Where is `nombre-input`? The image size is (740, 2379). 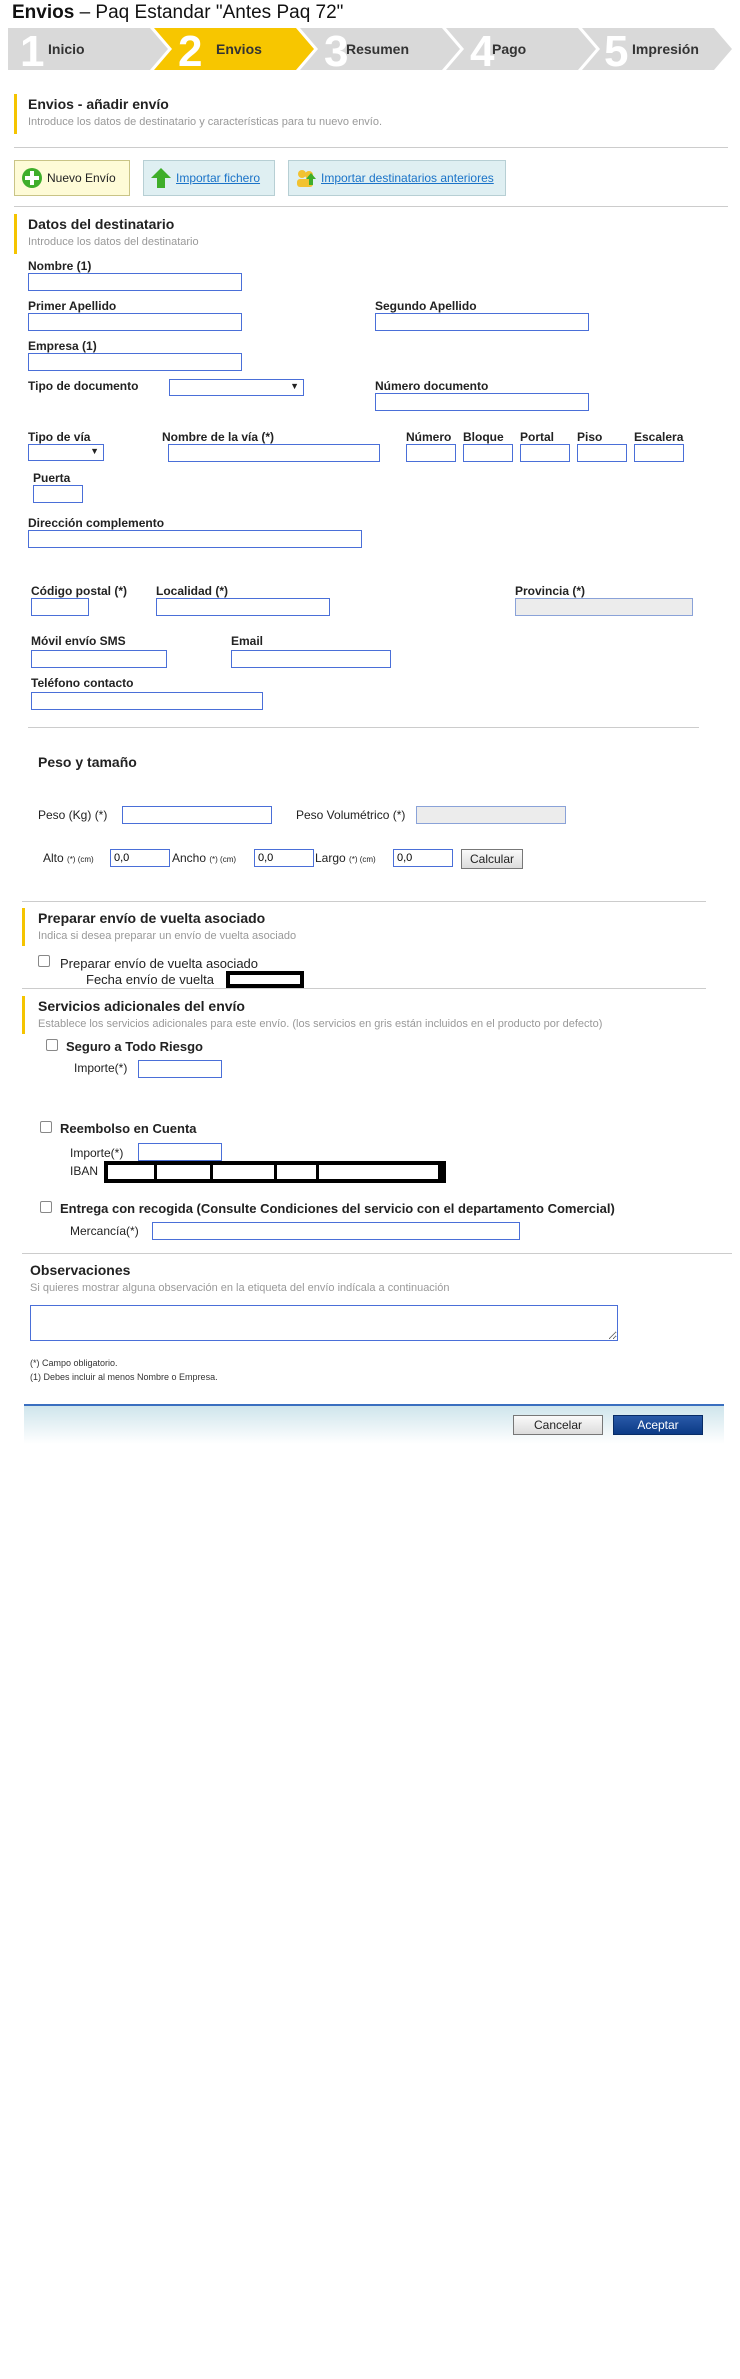 nombre-input is located at coordinates (135, 282).